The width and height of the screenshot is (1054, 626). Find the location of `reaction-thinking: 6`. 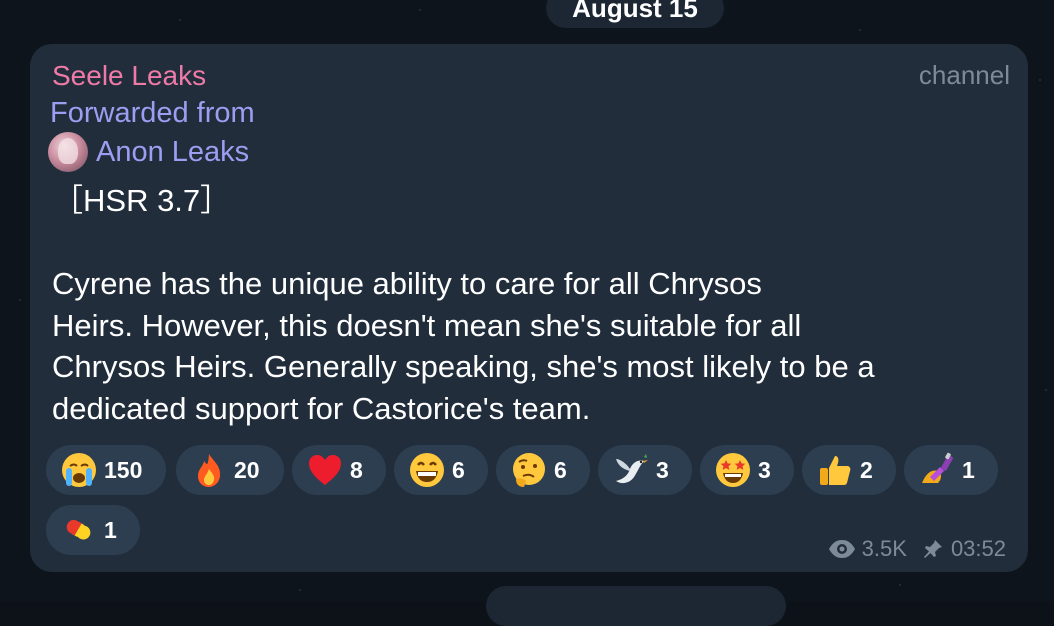

reaction-thinking: 6 is located at coordinates (543, 470).